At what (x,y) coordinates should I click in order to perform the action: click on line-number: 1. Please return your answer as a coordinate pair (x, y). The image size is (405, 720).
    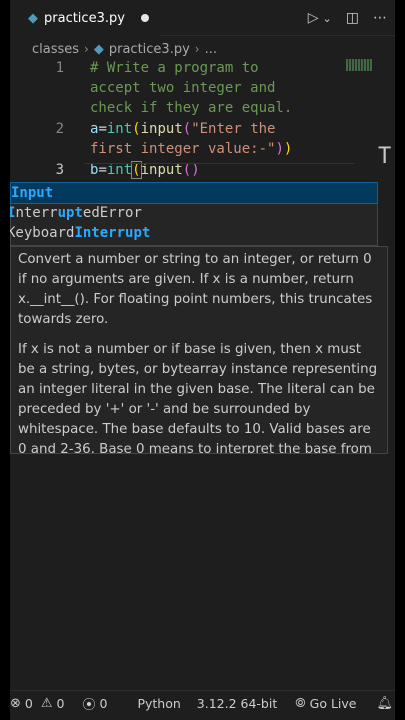
    Looking at the image, I should click on (59, 68).